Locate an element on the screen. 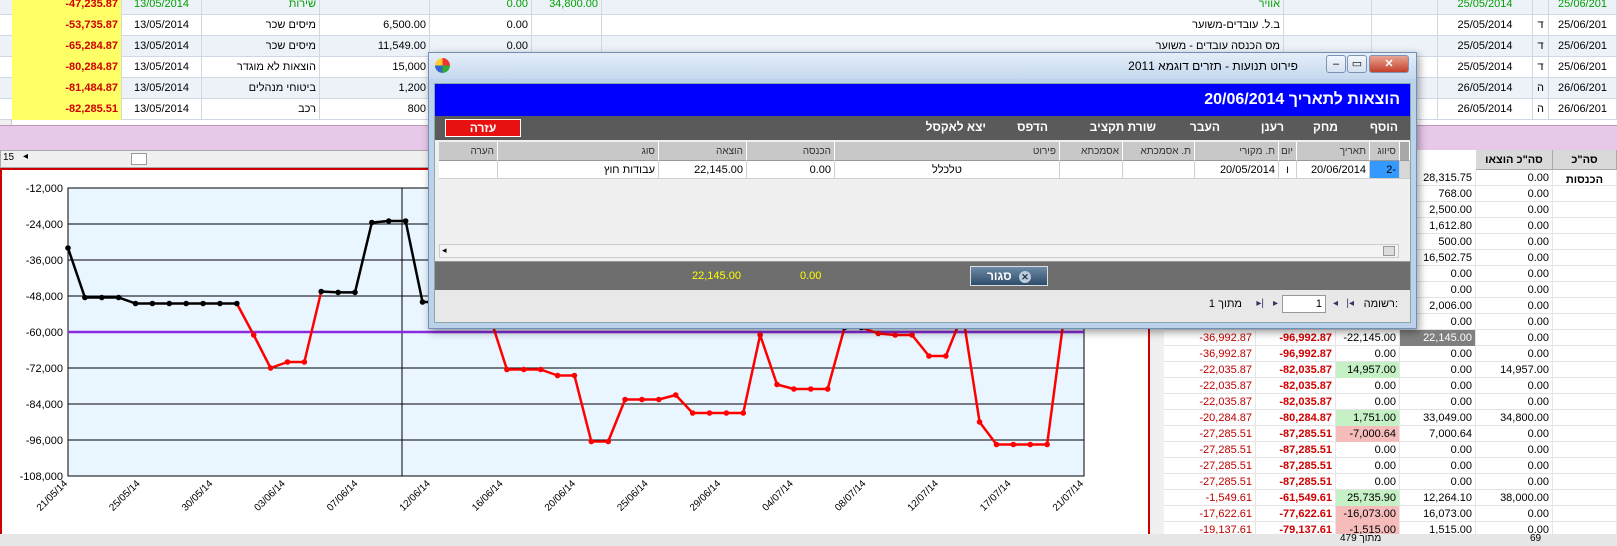  nav-first-icon: |◂ is located at coordinates (1350, 303).